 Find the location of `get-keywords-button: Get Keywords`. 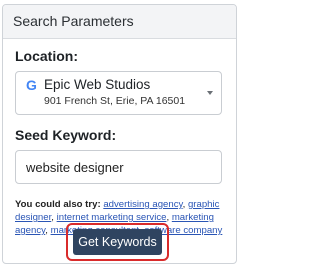

get-keywords-button: Get Keywords is located at coordinates (117, 242).